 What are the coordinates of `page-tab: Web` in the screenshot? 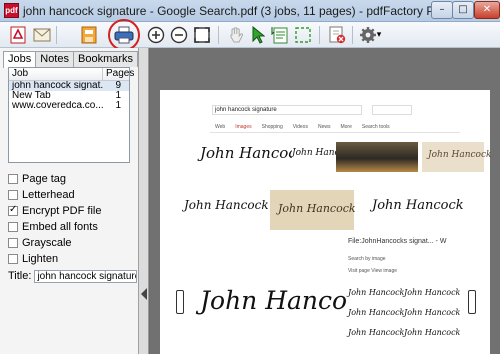 It's located at (220, 127).